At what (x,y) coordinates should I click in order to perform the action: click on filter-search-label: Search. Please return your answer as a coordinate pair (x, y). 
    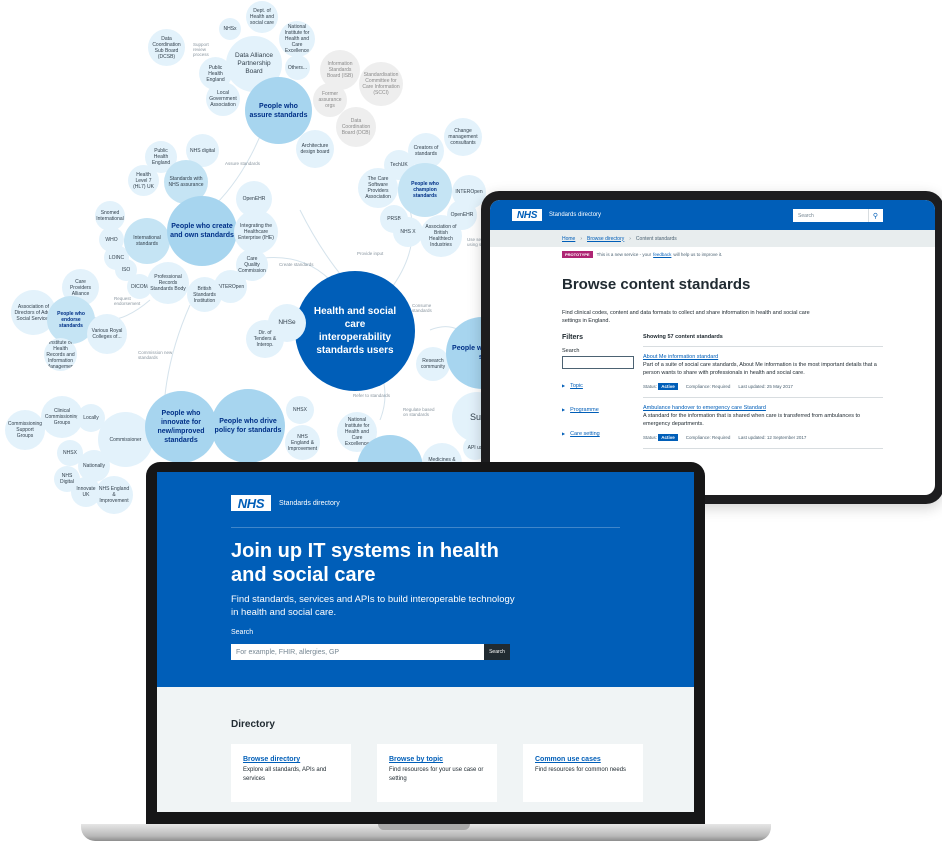
    Looking at the image, I should click on (571, 351).